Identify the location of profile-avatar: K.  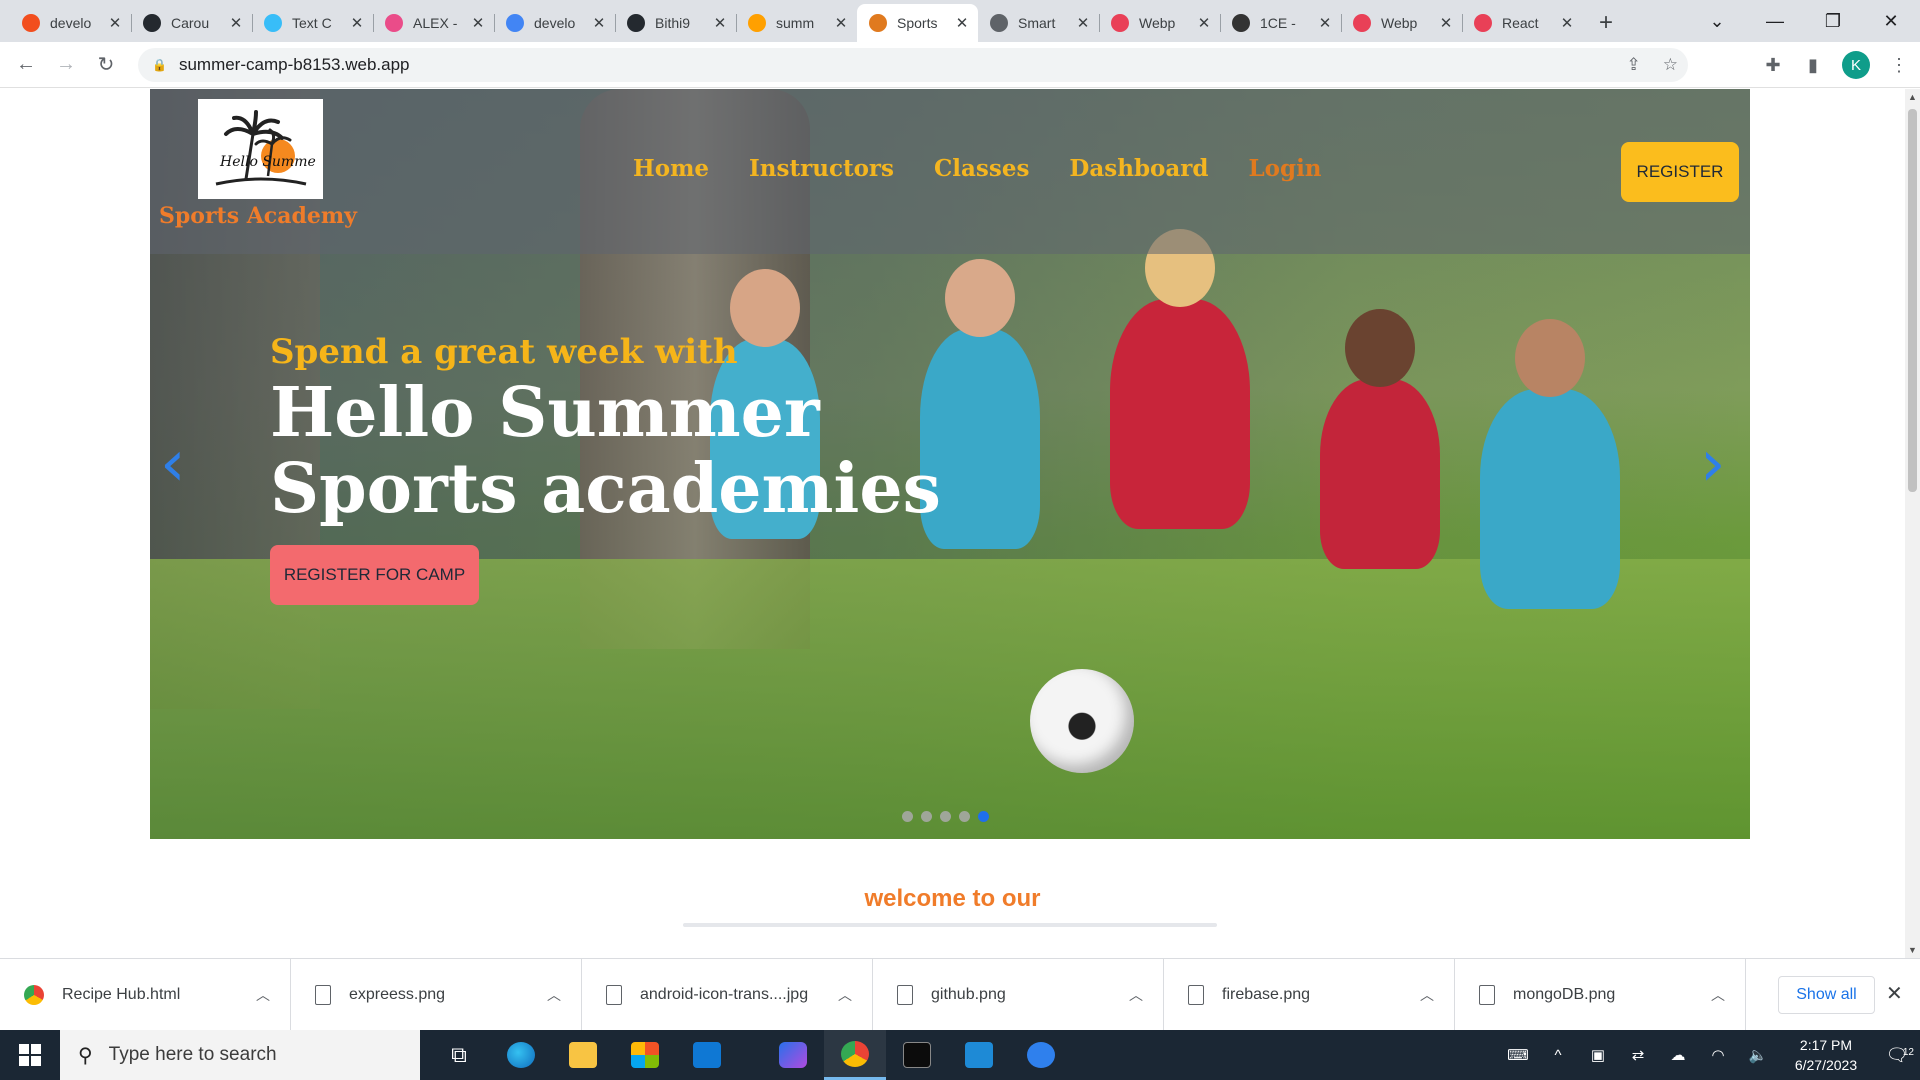
(1856, 65).